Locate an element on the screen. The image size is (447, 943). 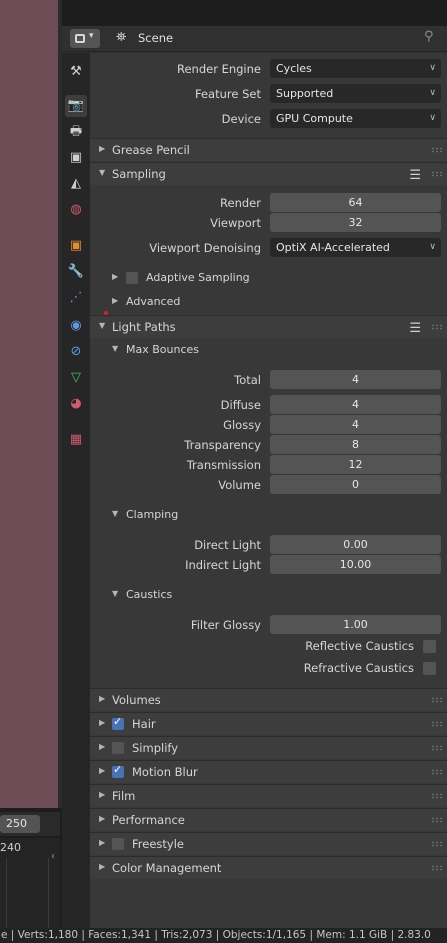
filter-glossy-row: Filter Glossy 1.00 is located at coordinates (268, 625).